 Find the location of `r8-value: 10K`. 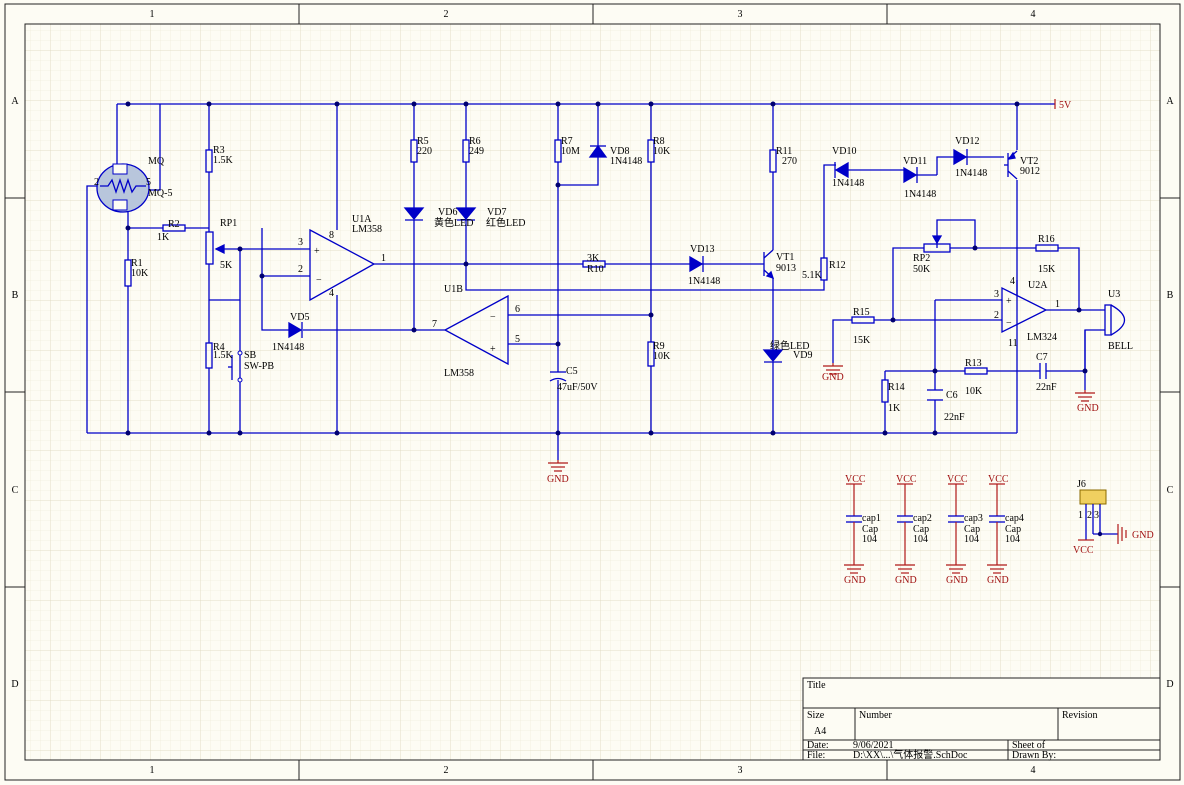

r8-value: 10K is located at coordinates (662, 151).